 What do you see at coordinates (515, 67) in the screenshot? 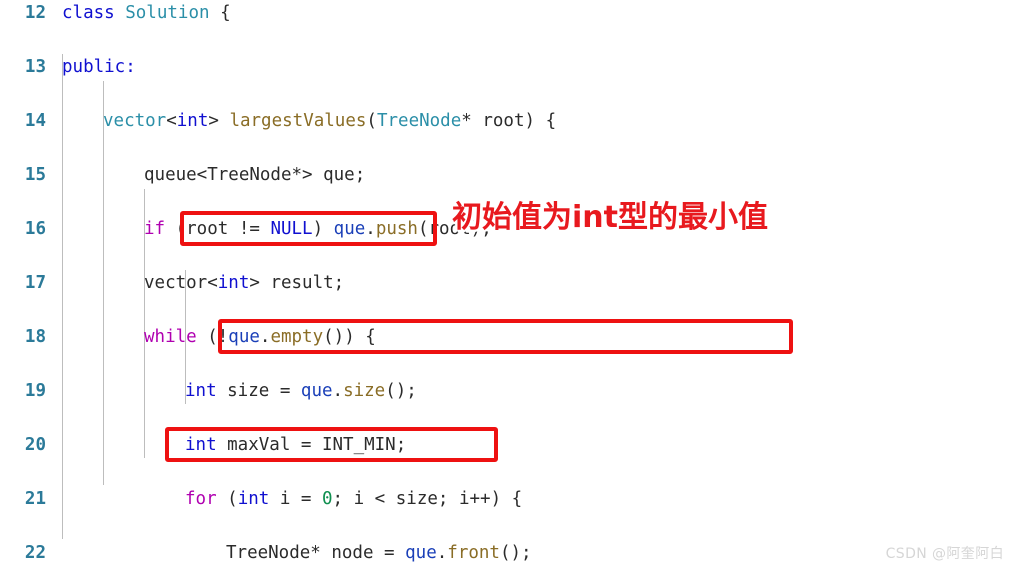
I see `code-line-13: 13 public:` at bounding box center [515, 67].